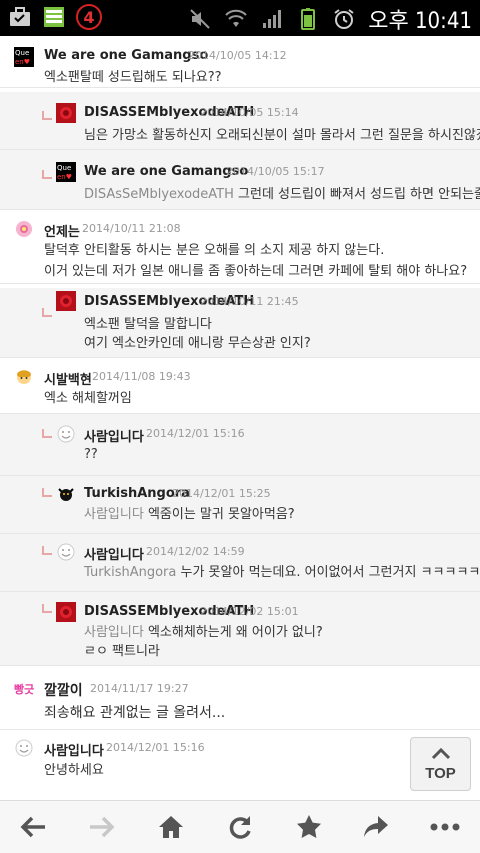  I want to click on alarm-icon, so click(344, 19).